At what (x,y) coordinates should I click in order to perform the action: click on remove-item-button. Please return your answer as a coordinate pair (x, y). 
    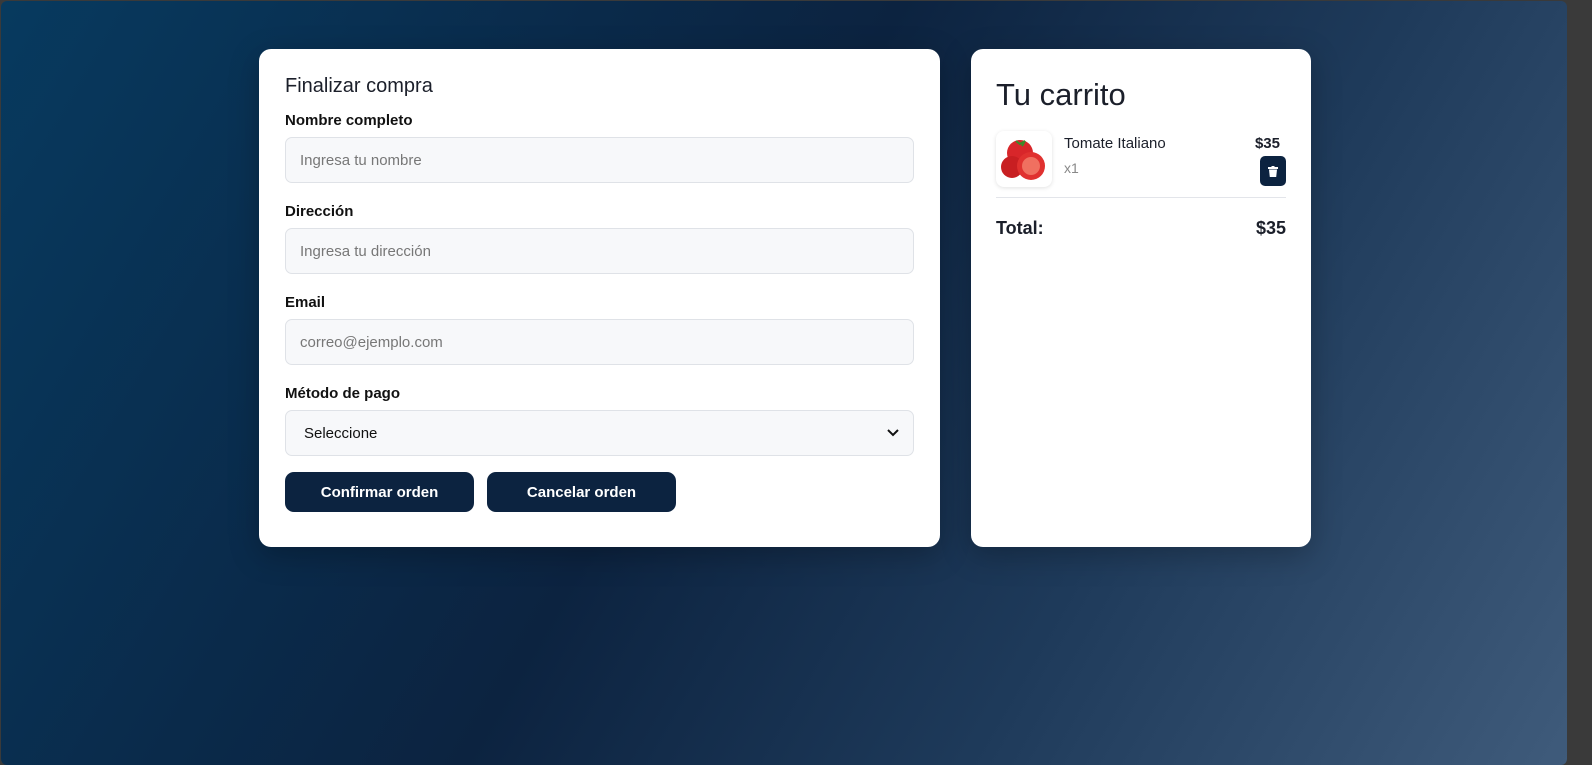
    Looking at the image, I should click on (1273, 171).